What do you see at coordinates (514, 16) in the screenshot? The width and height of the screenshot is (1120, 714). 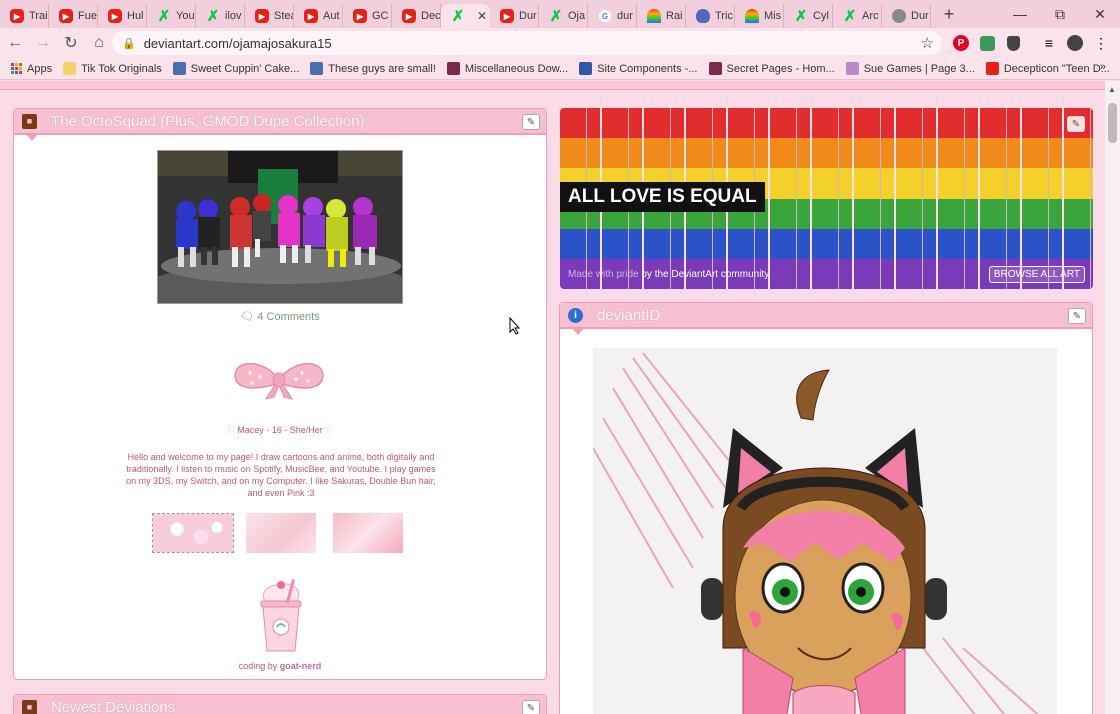 I see `tab-10: ▶ Dur` at bounding box center [514, 16].